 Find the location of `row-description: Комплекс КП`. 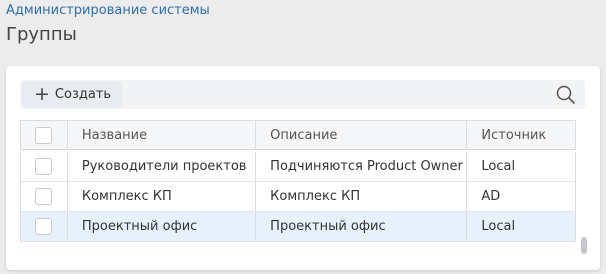

row-description: Комплекс КП is located at coordinates (362, 196).